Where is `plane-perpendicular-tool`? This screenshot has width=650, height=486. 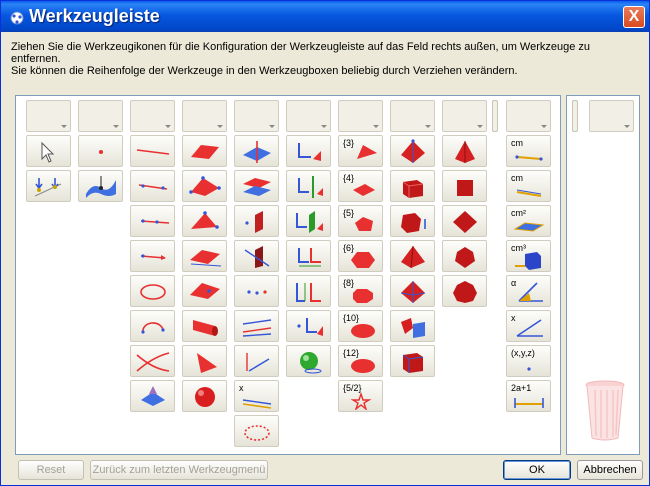
plane-perpendicular-tool is located at coordinates (256, 256).